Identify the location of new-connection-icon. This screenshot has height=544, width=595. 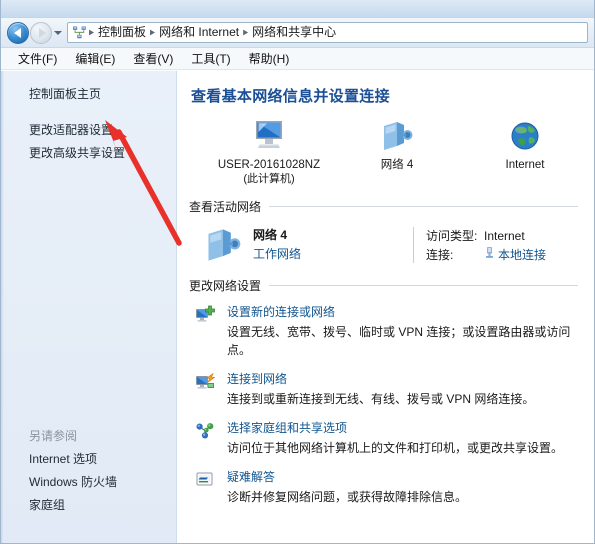
(210, 314).